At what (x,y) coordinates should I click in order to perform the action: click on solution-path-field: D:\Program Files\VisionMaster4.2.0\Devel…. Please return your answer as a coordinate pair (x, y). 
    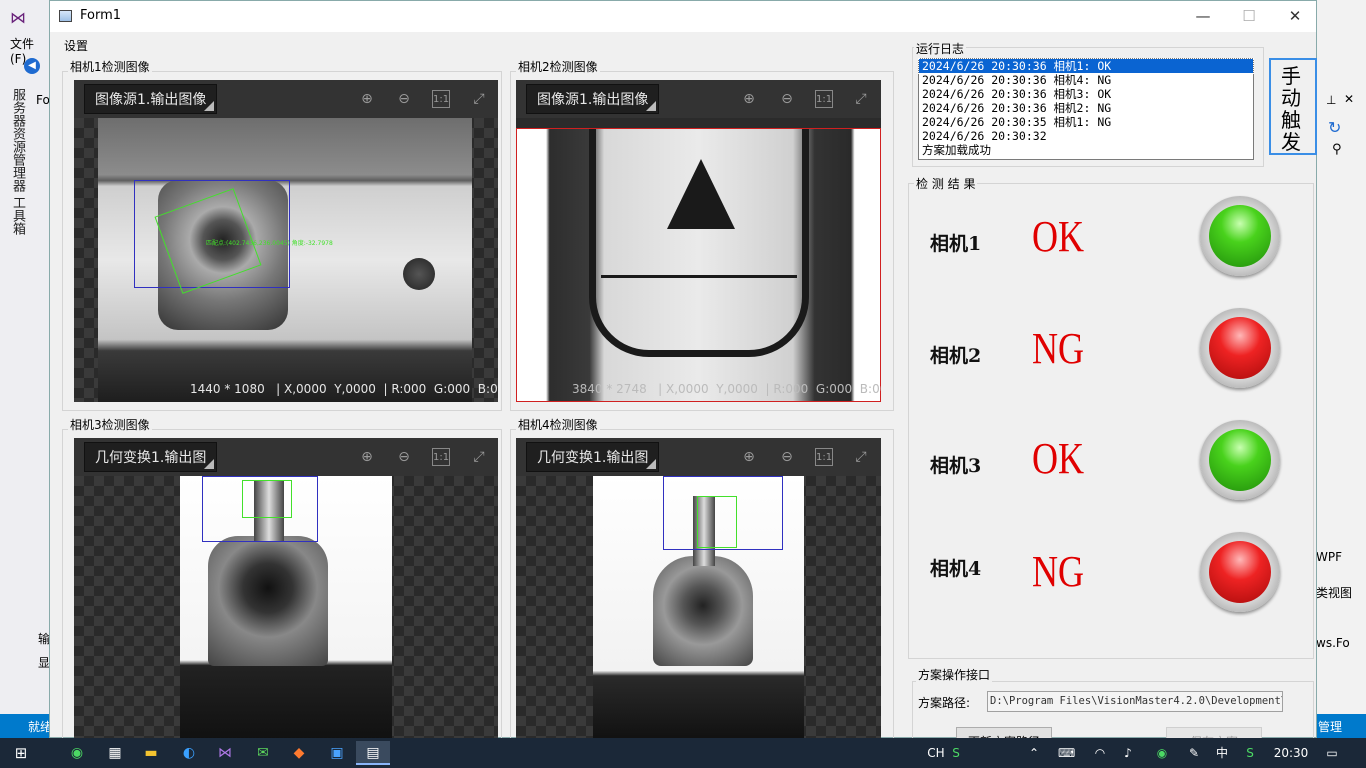
    Looking at the image, I should click on (1135, 701).